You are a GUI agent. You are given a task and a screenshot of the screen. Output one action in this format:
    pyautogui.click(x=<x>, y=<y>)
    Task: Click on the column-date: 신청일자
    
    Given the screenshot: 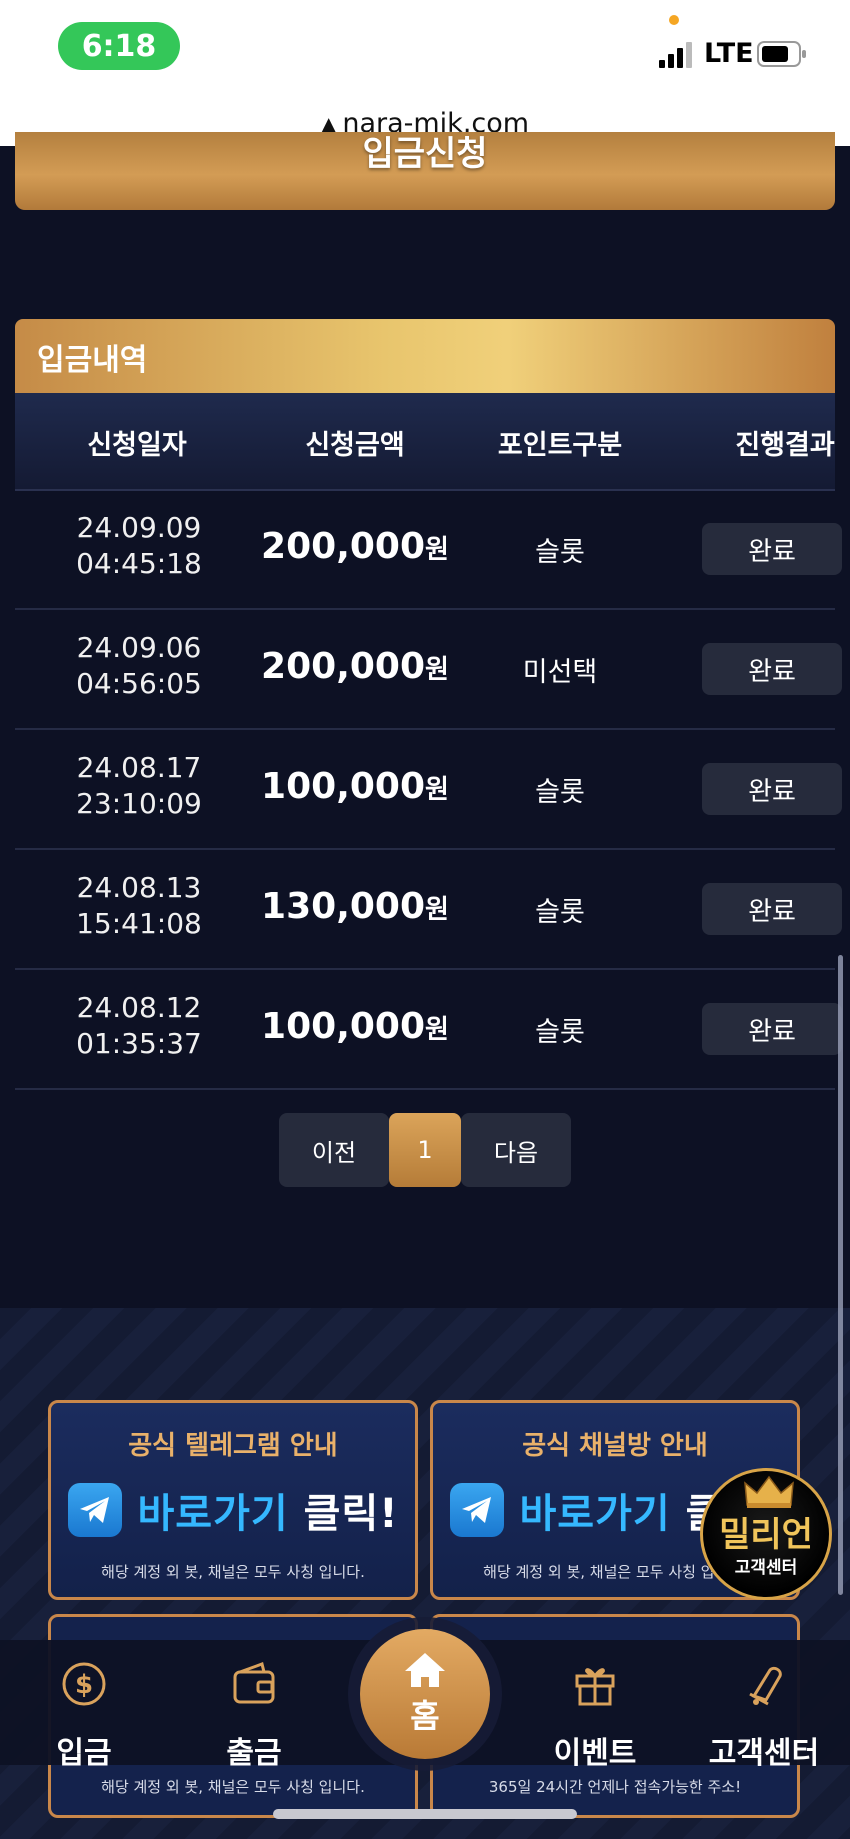 What is the action you would take?
    pyautogui.click(x=137, y=445)
    